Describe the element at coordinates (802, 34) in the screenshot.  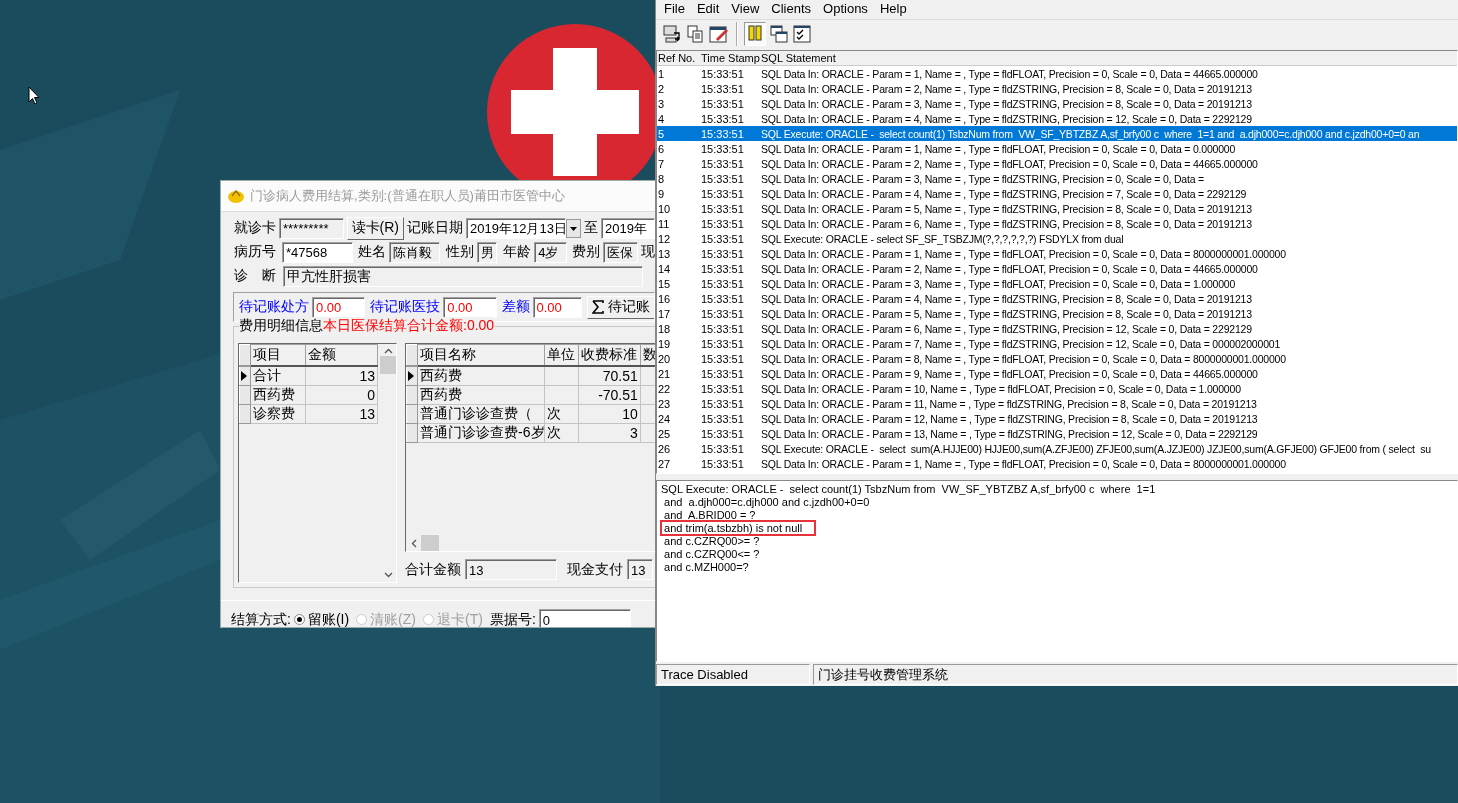
I see `checklist-icon` at that location.